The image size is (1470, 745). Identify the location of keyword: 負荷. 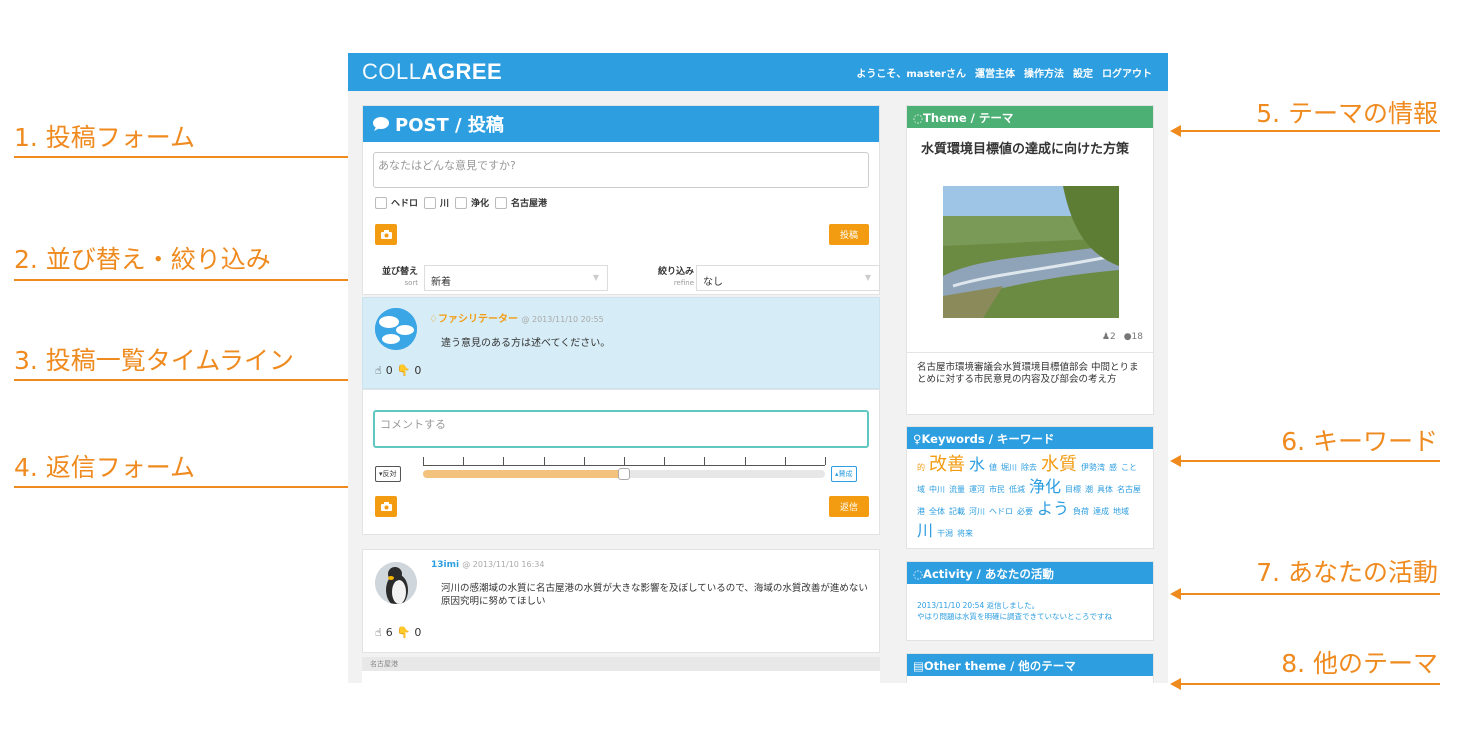
(1081, 511).